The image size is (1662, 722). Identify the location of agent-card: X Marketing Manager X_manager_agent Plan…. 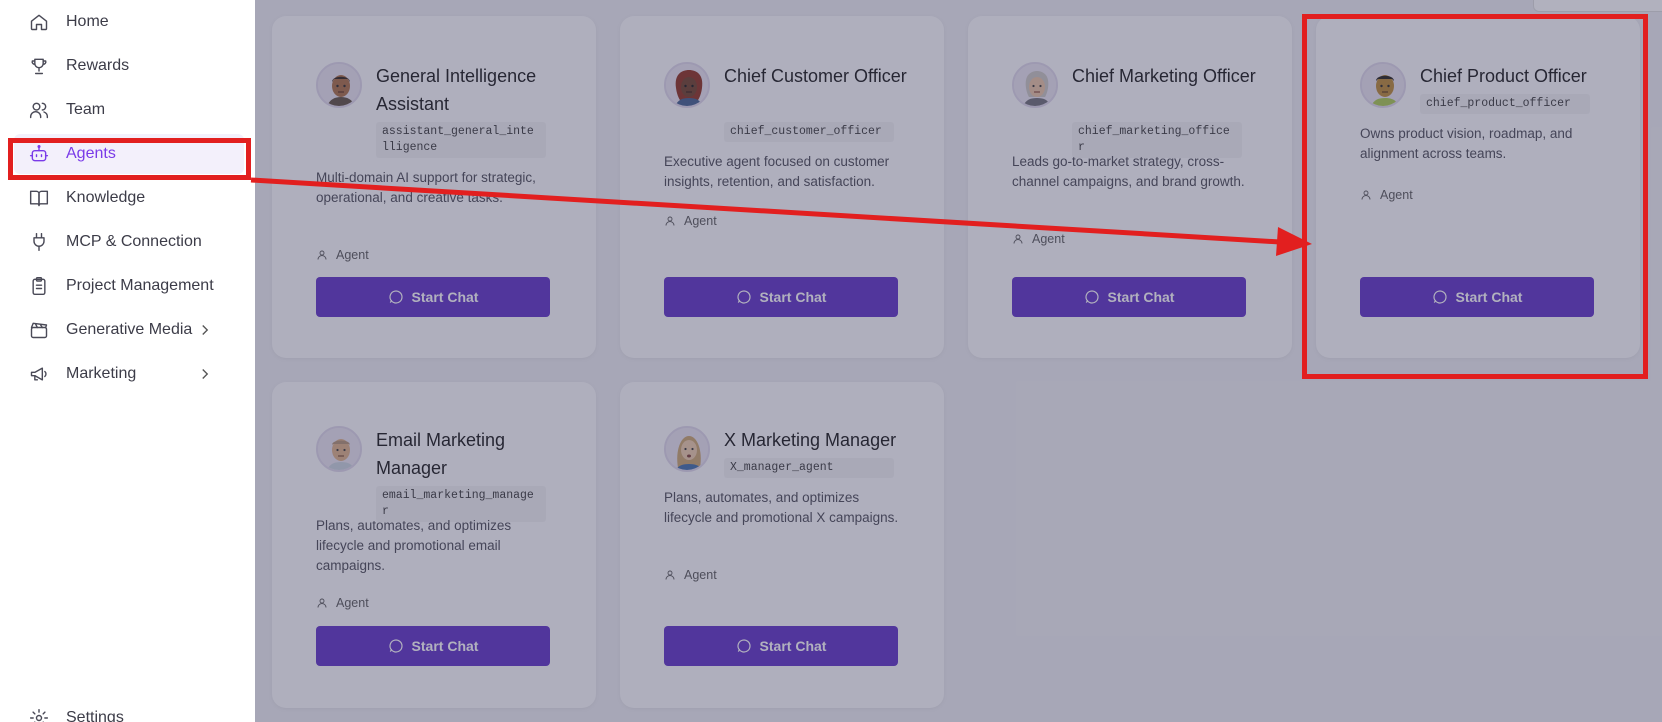
(782, 545).